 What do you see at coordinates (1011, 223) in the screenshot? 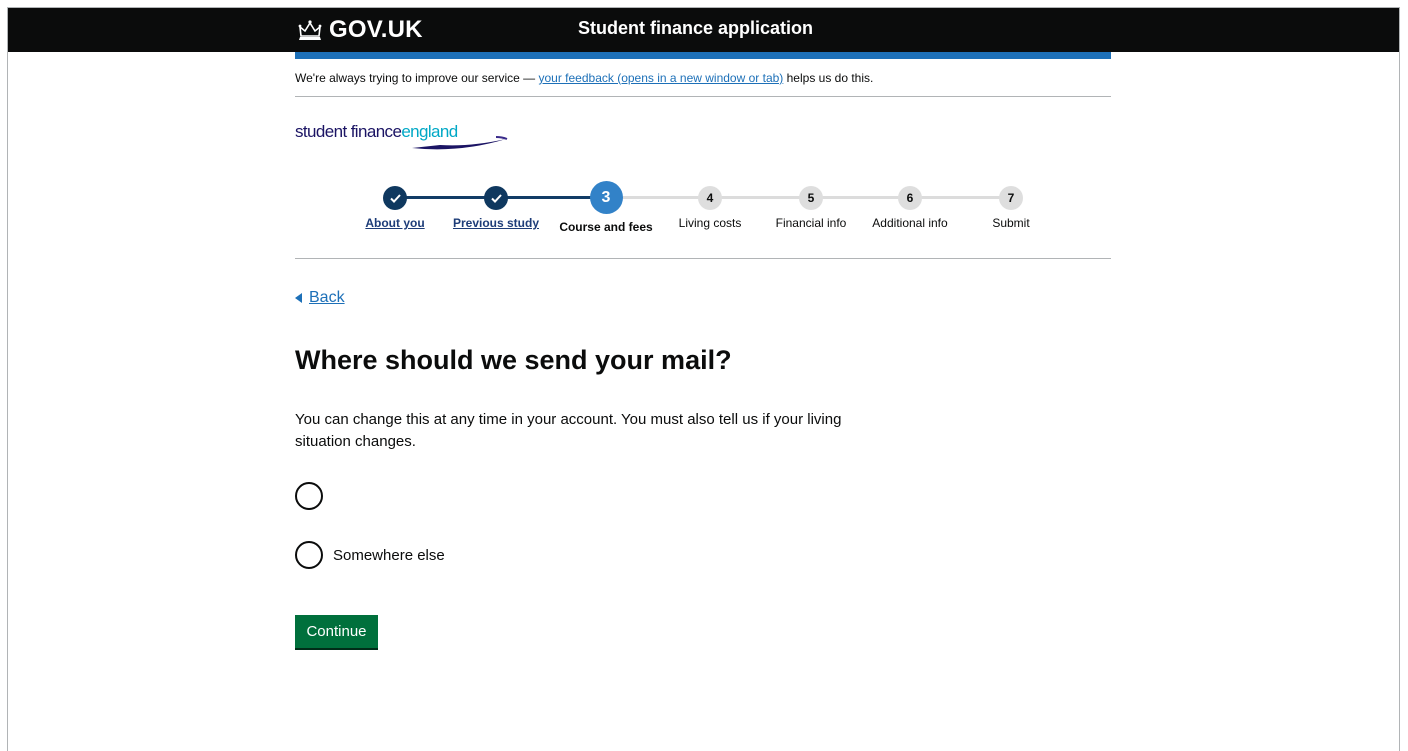
I see `step-7-label: Submit` at bounding box center [1011, 223].